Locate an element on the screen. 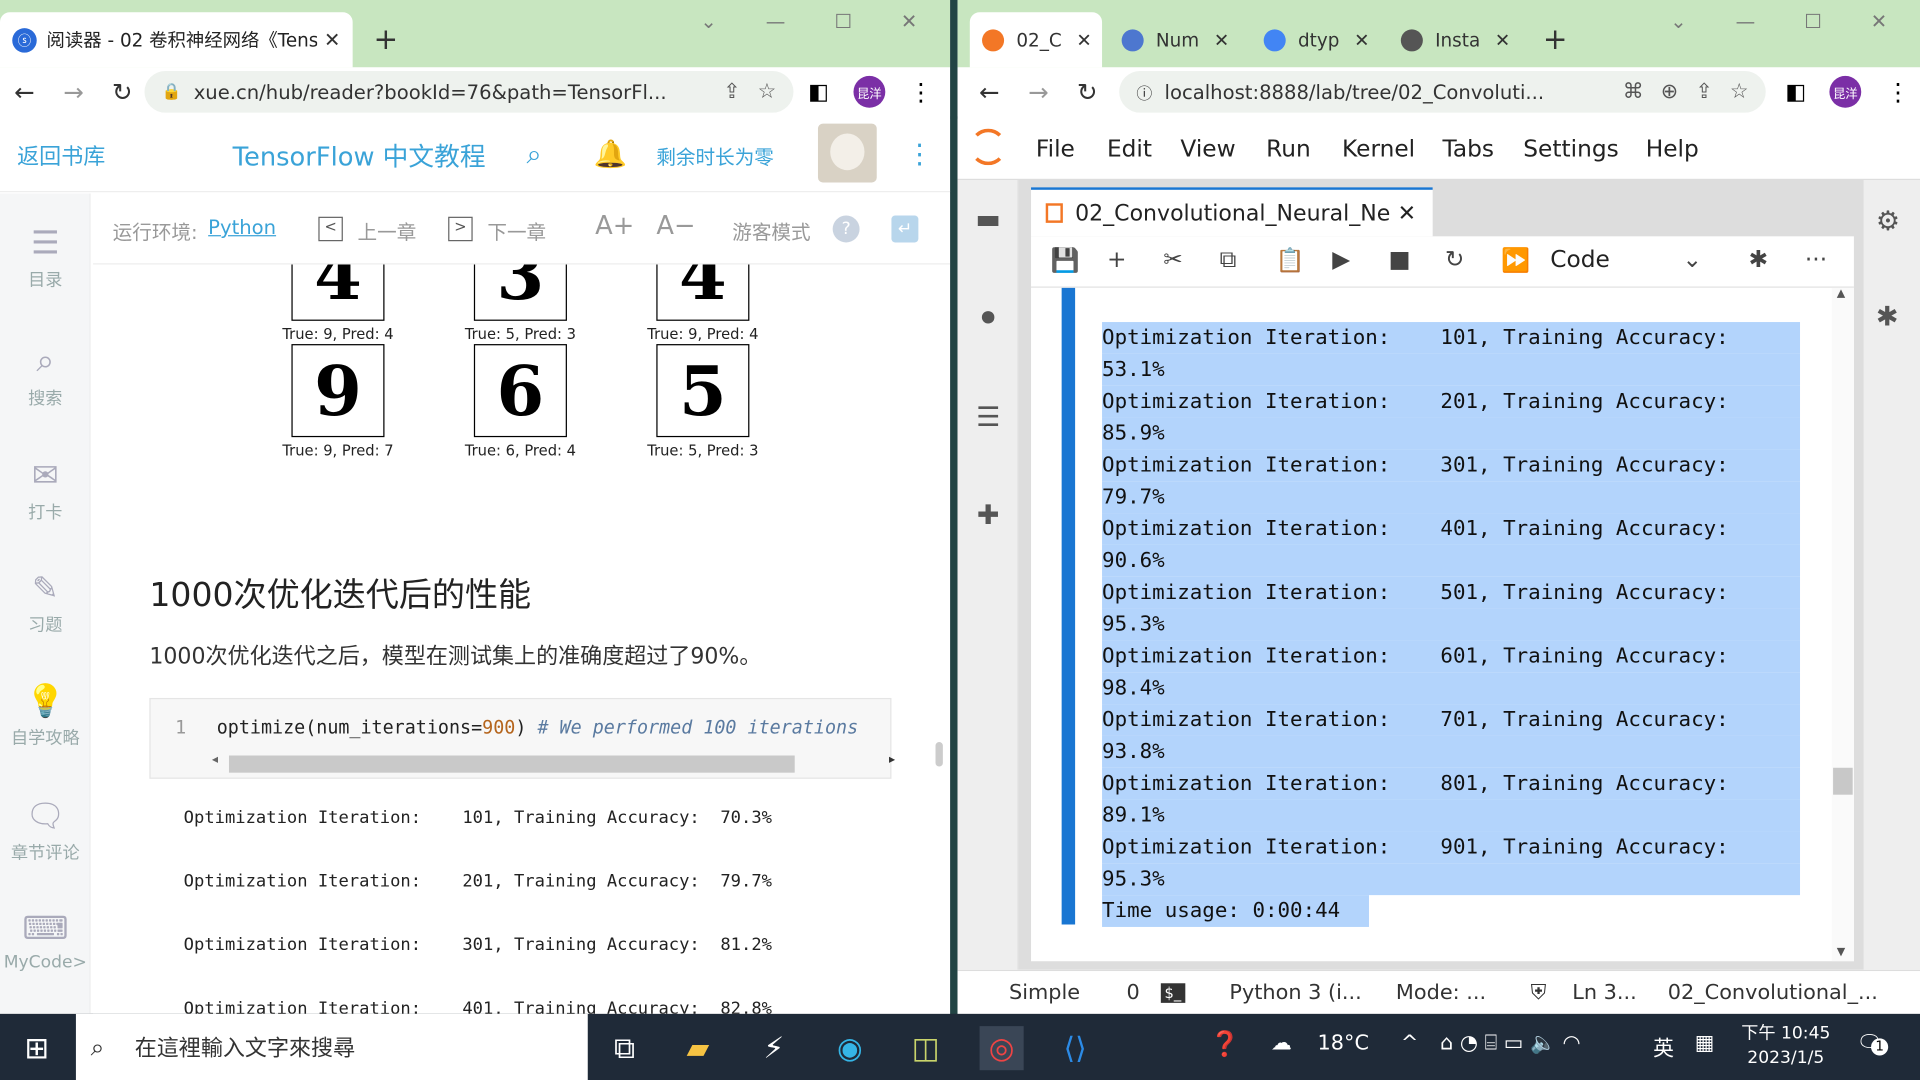  app-icon: ⚡ is located at coordinates (774, 1048).